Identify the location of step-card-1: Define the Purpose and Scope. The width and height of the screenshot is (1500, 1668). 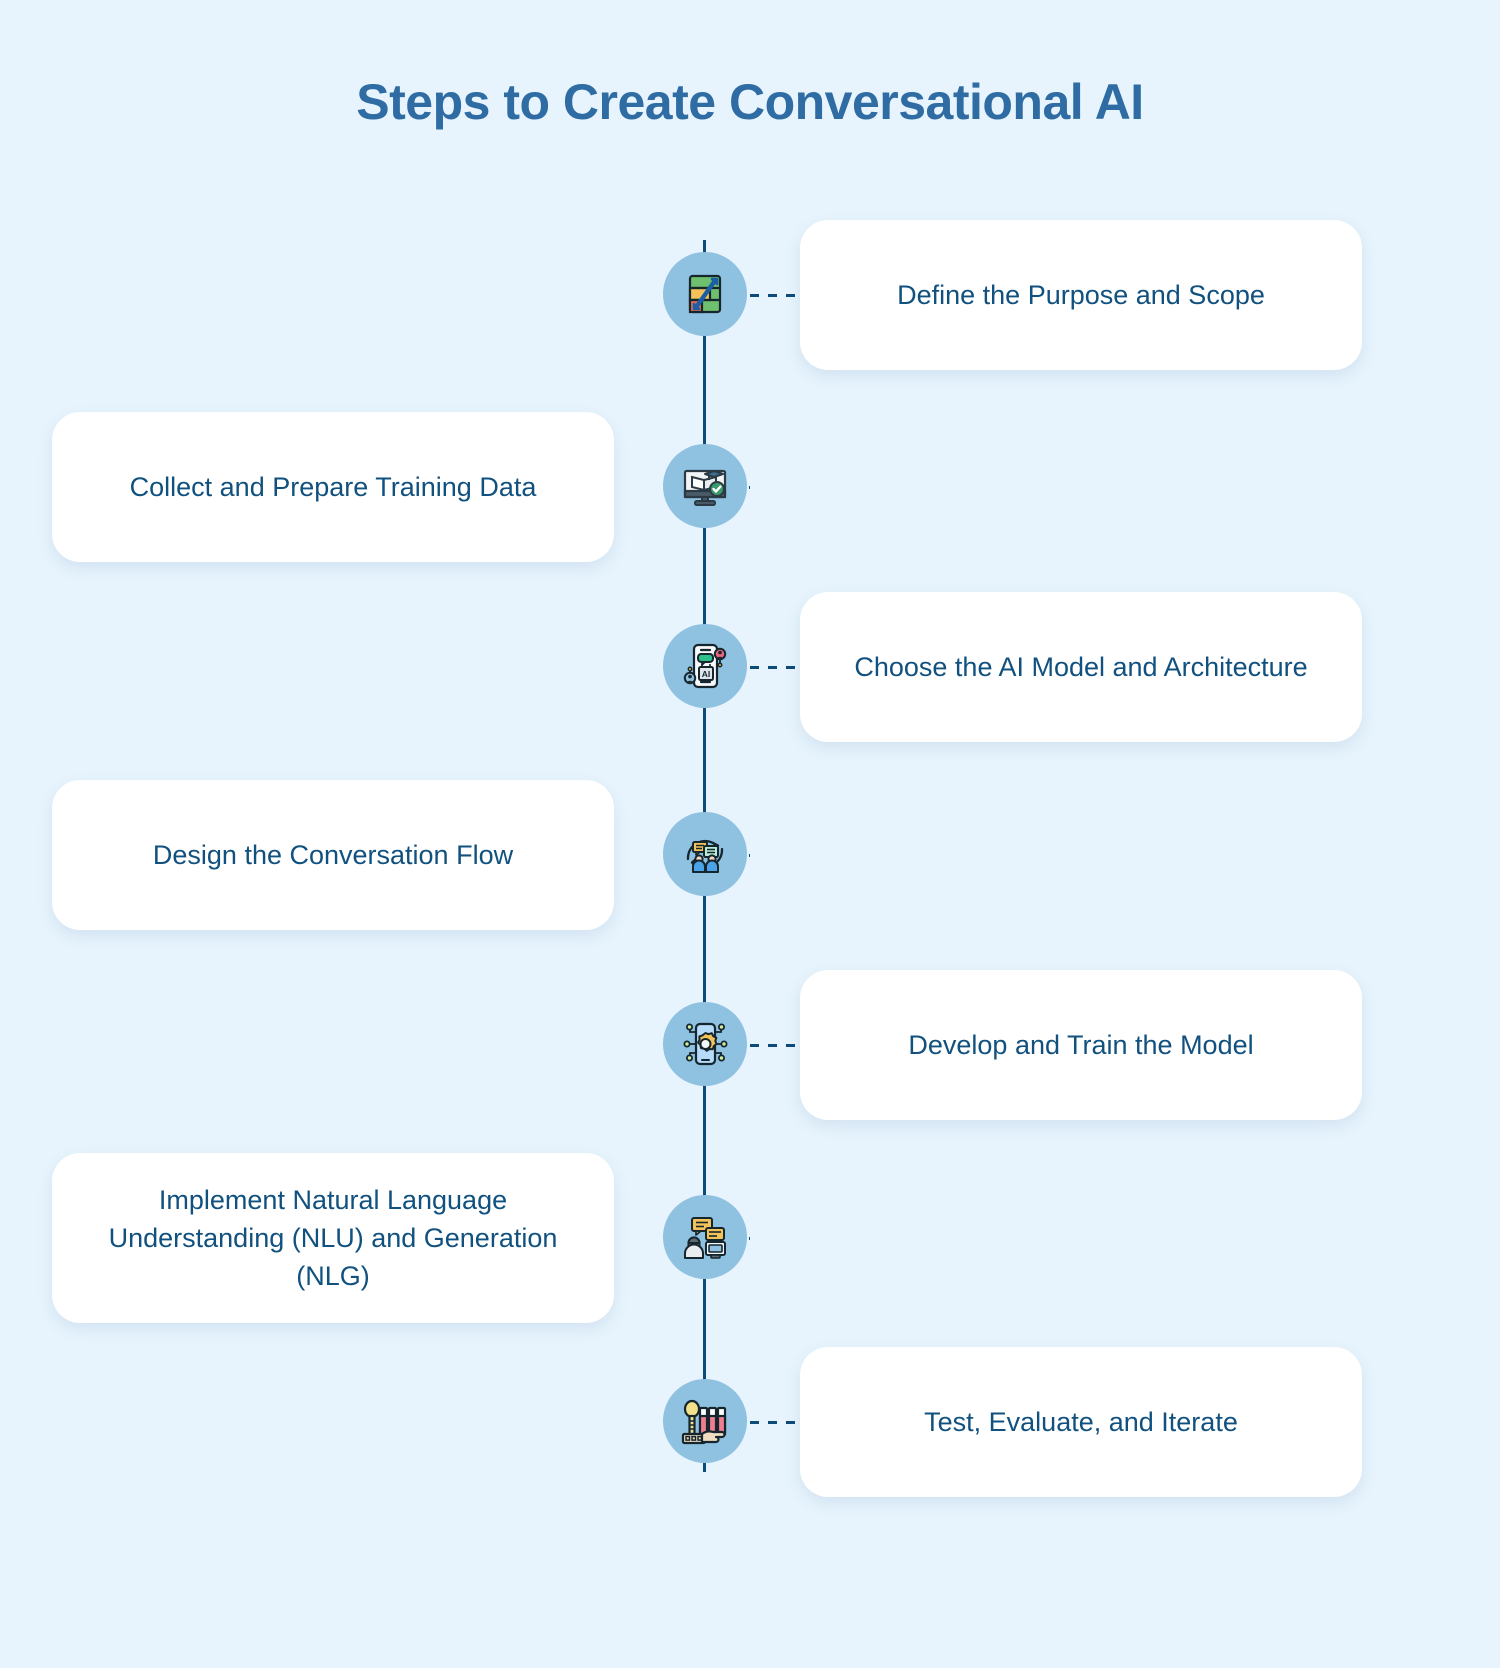
(1081, 295).